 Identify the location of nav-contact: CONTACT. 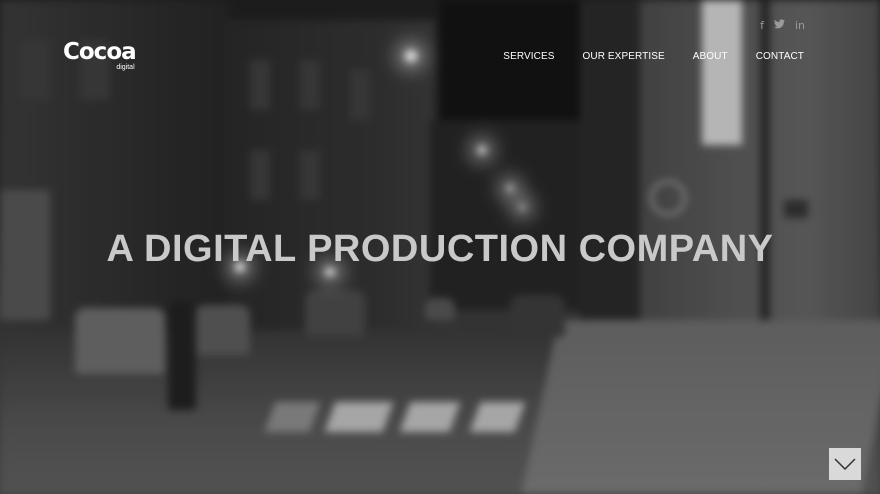
(780, 56).